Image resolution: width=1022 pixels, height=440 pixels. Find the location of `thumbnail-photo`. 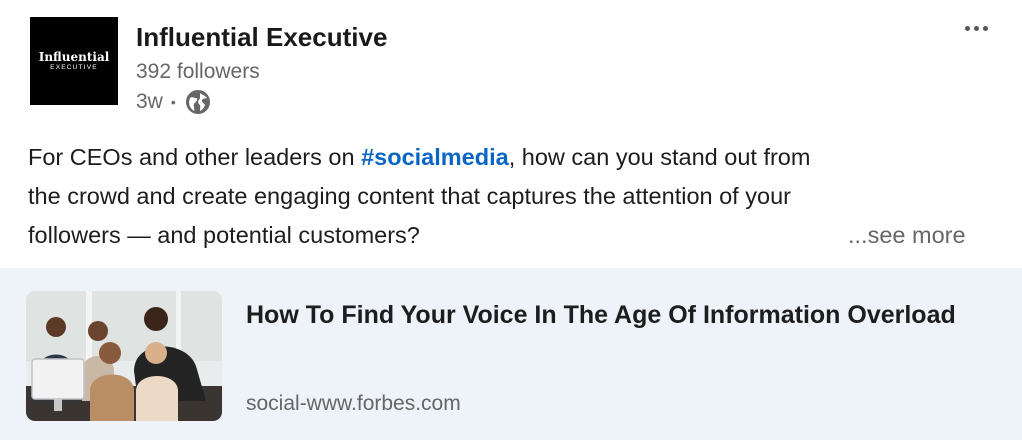

thumbnail-photo is located at coordinates (124, 356).